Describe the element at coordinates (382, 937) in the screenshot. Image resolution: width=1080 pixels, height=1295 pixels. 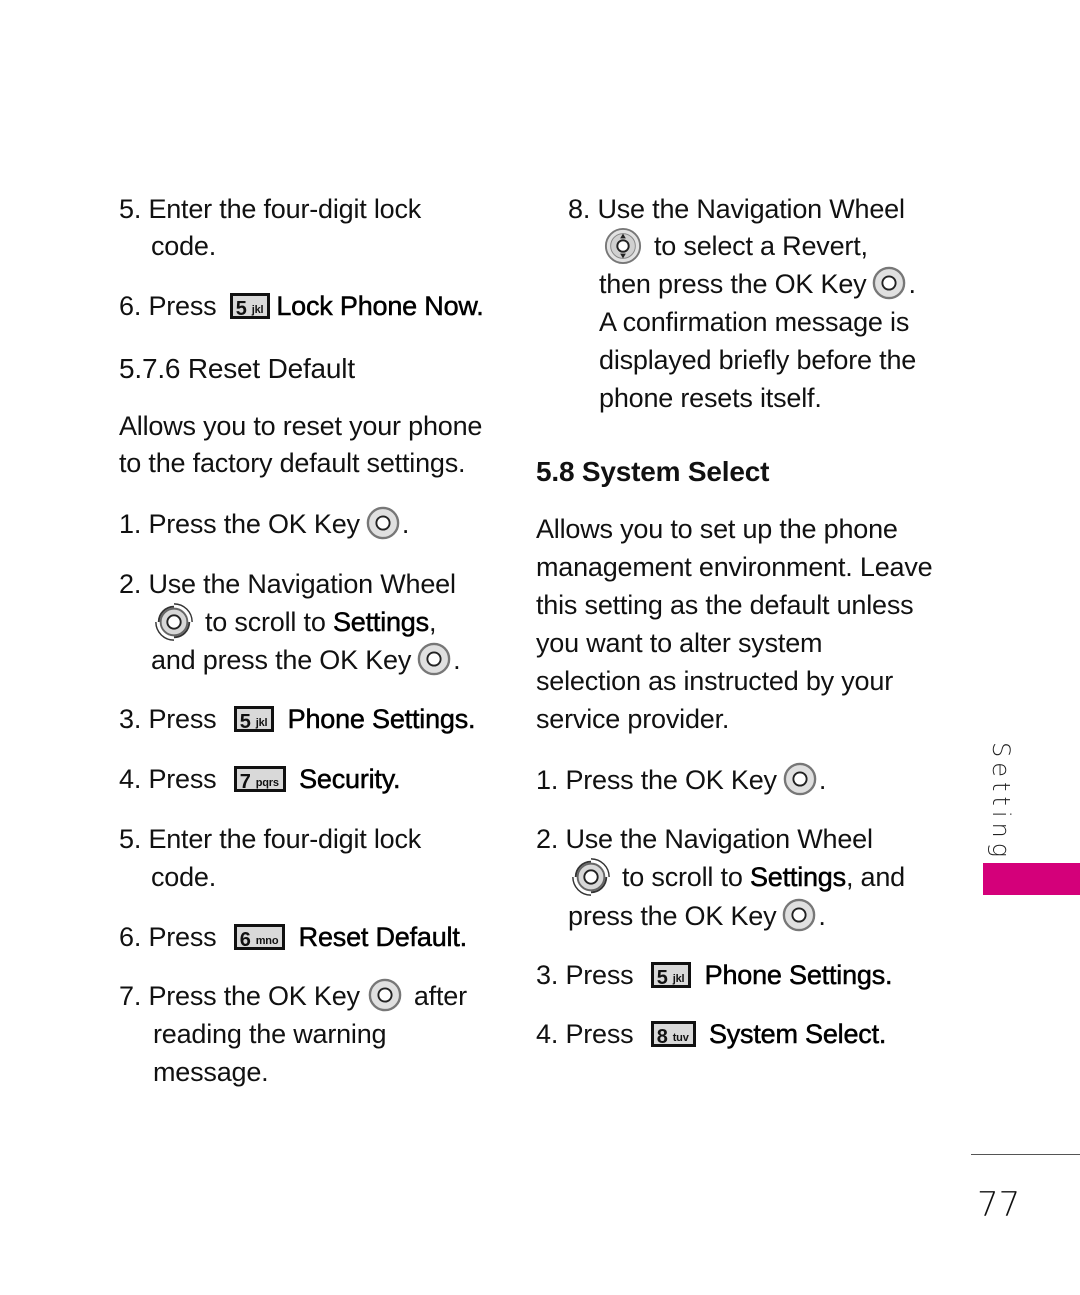
I see `menu-option: Reset Default.` at that location.